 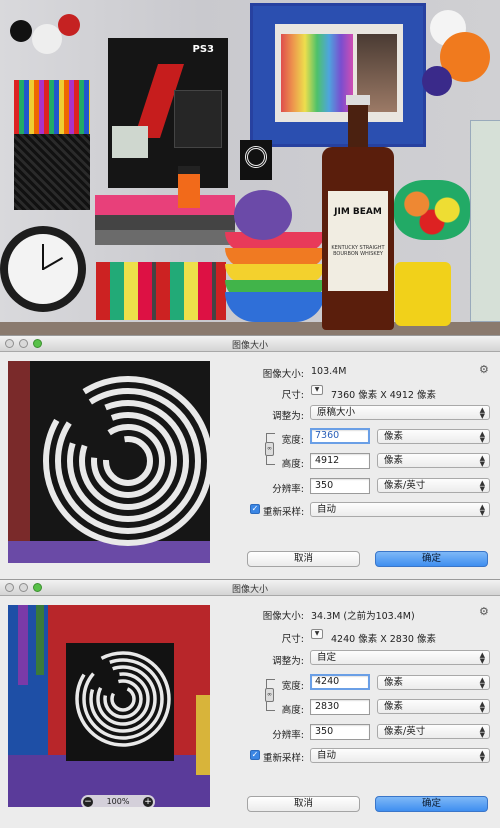 What do you see at coordinates (432, 210) in the screenshot?
I see `flower-bunch` at bounding box center [432, 210].